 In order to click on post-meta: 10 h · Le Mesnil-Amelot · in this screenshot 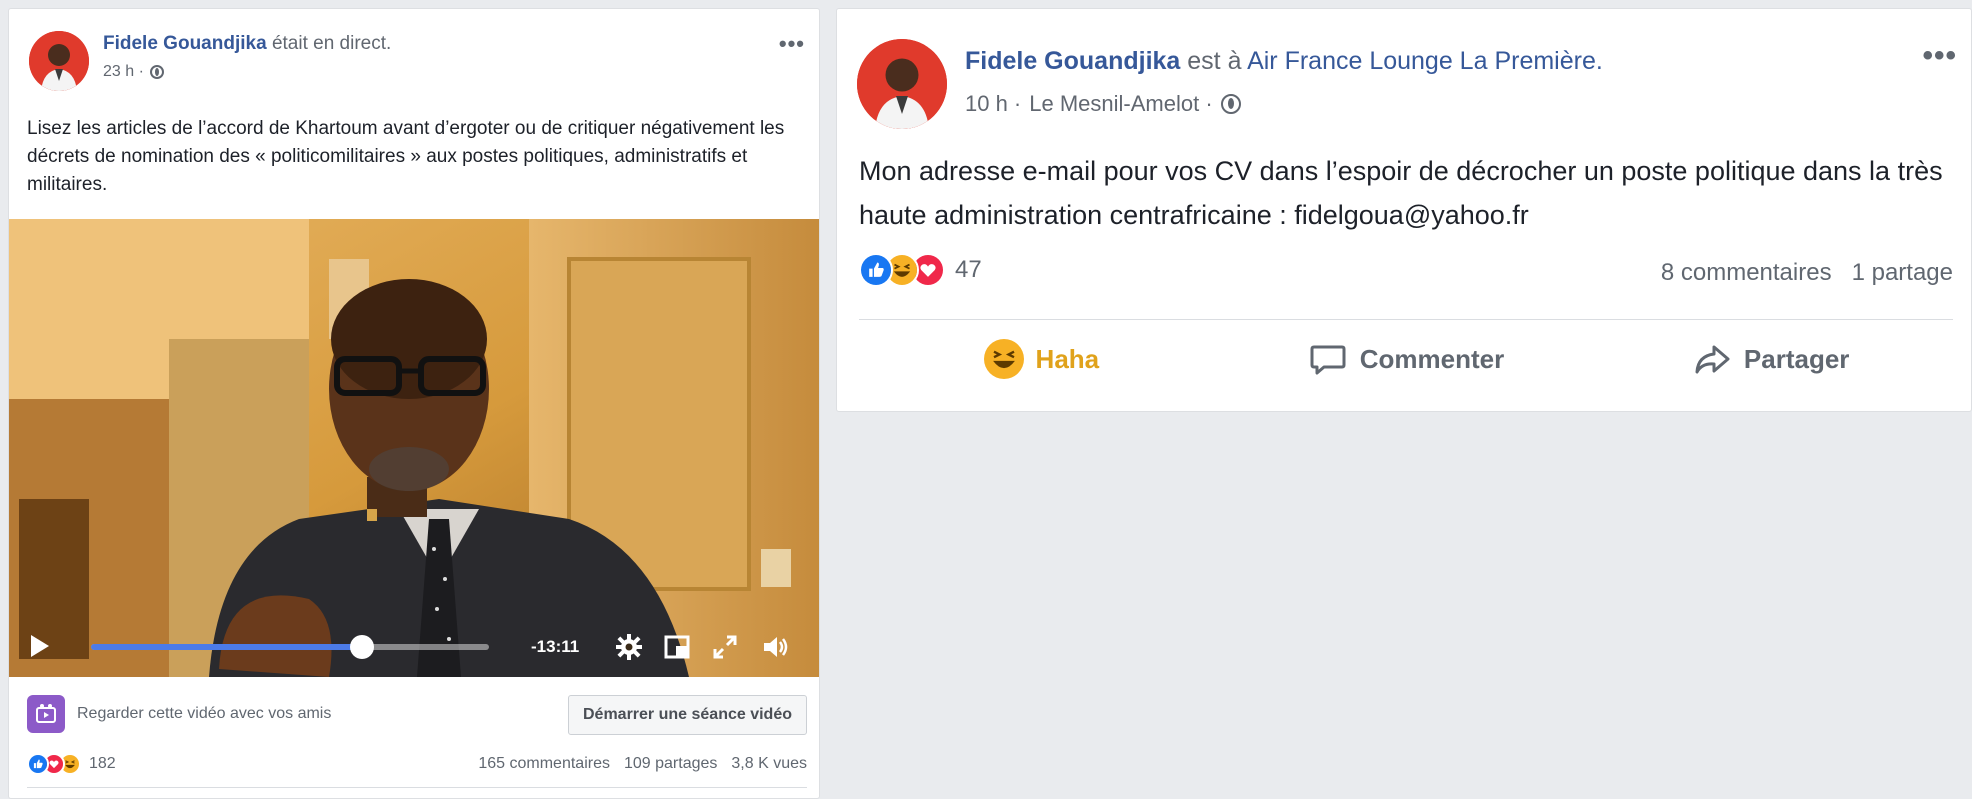, I will do `click(1103, 104)`.